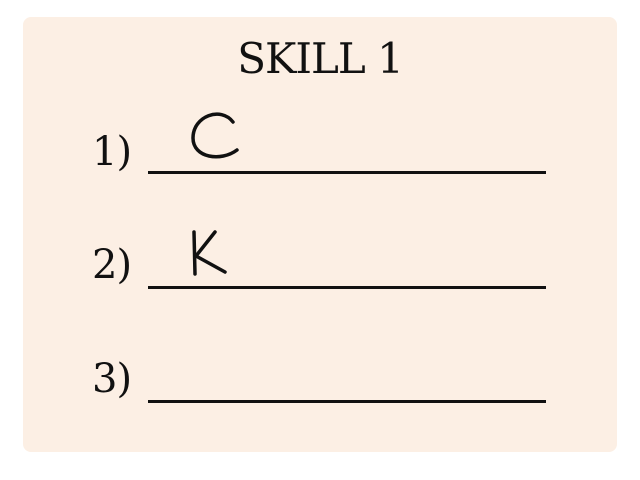 The width and height of the screenshot is (640, 480). I want to click on item-1-number: 1), so click(112, 152).